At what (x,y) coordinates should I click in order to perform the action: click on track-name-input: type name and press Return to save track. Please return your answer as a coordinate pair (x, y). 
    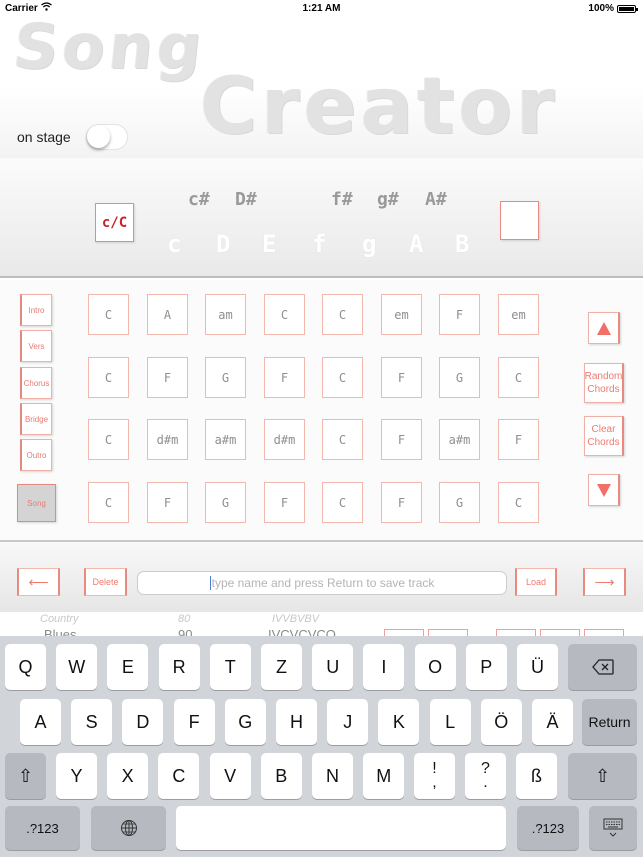
    Looking at the image, I should click on (322, 583).